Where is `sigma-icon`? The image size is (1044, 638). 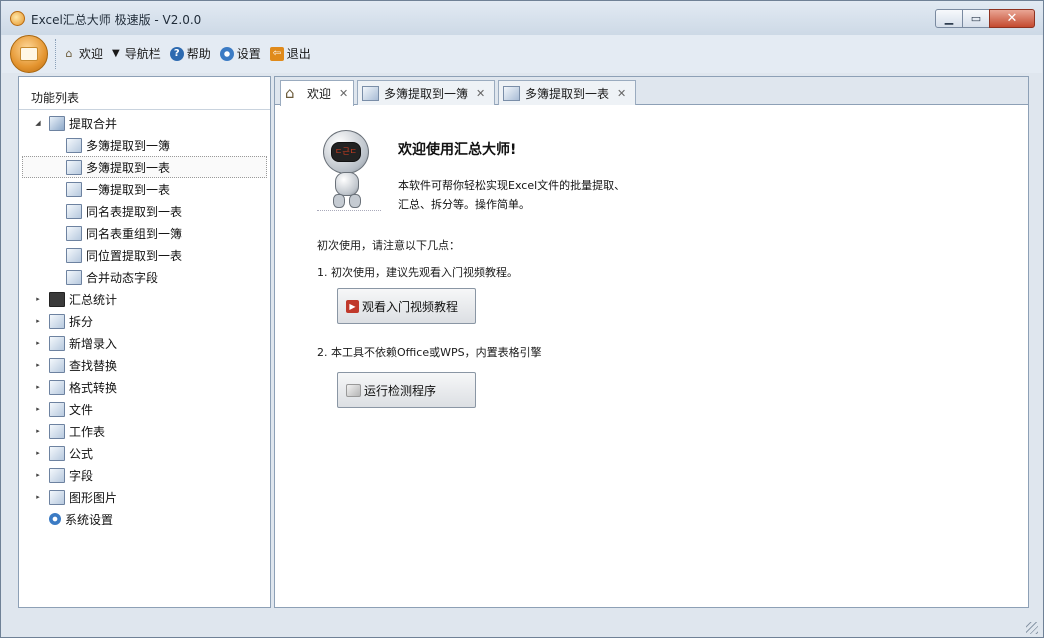
sigma-icon is located at coordinates (57, 299).